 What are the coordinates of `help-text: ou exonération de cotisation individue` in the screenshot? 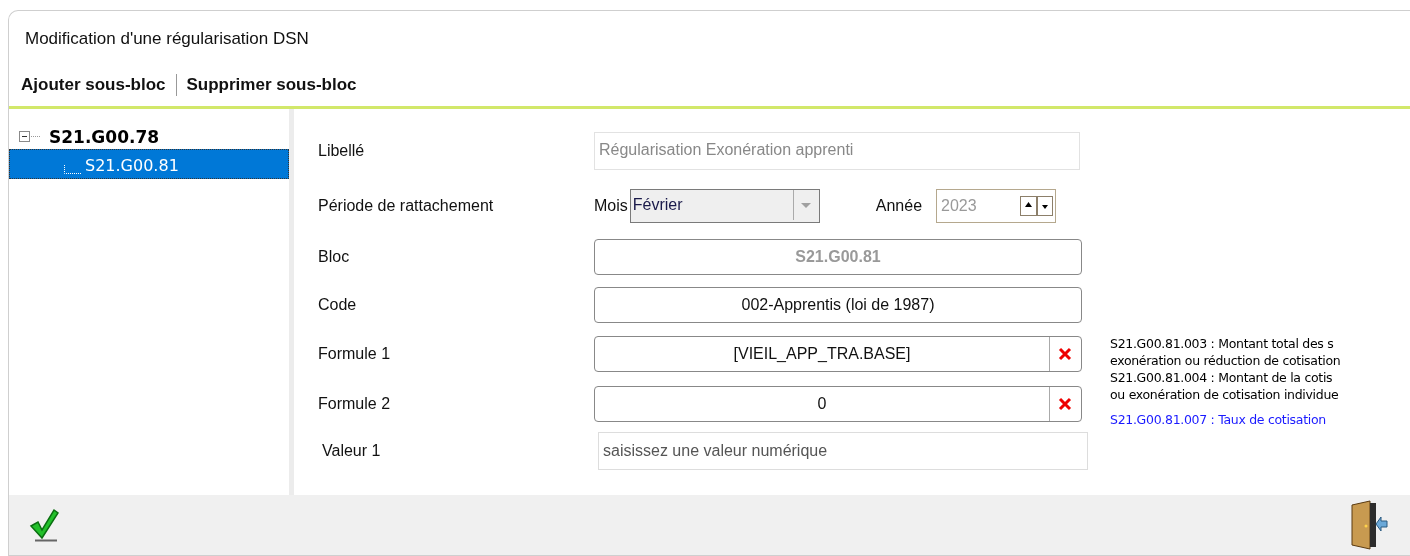 It's located at (1225, 394).